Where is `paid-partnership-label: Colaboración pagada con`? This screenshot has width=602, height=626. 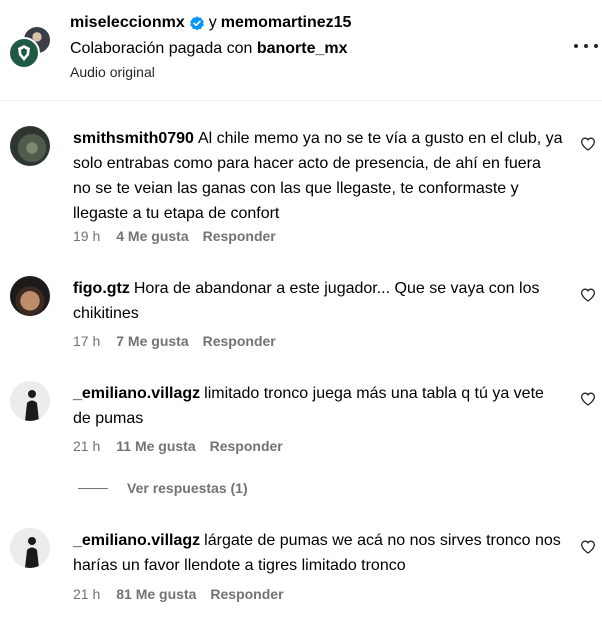
paid-partnership-label: Colaboración pagada con is located at coordinates (161, 48).